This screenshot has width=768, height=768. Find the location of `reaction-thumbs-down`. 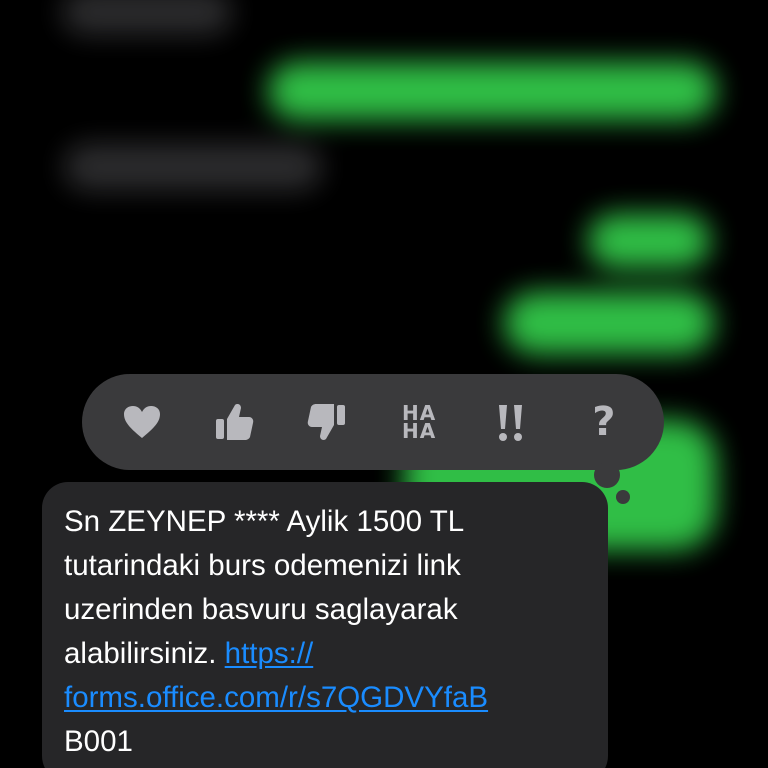

reaction-thumbs-down is located at coordinates (327, 422).